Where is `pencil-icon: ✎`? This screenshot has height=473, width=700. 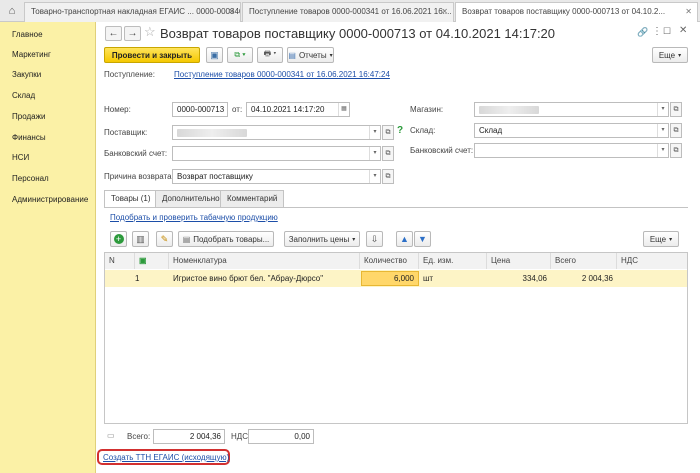
pencil-icon: ✎ is located at coordinates (164, 238).